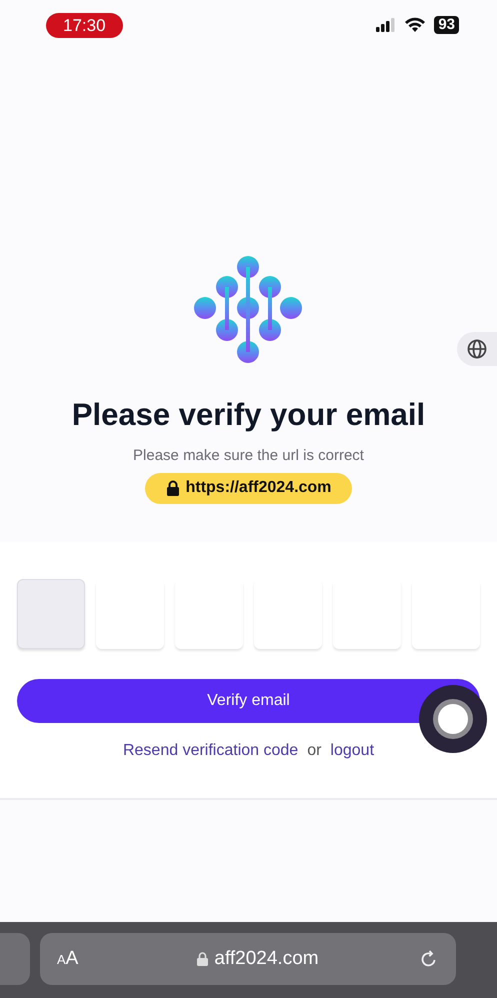 The width and height of the screenshot is (497, 998). Describe the element at coordinates (446, 25) in the screenshot. I see `battery-level: 93` at that location.